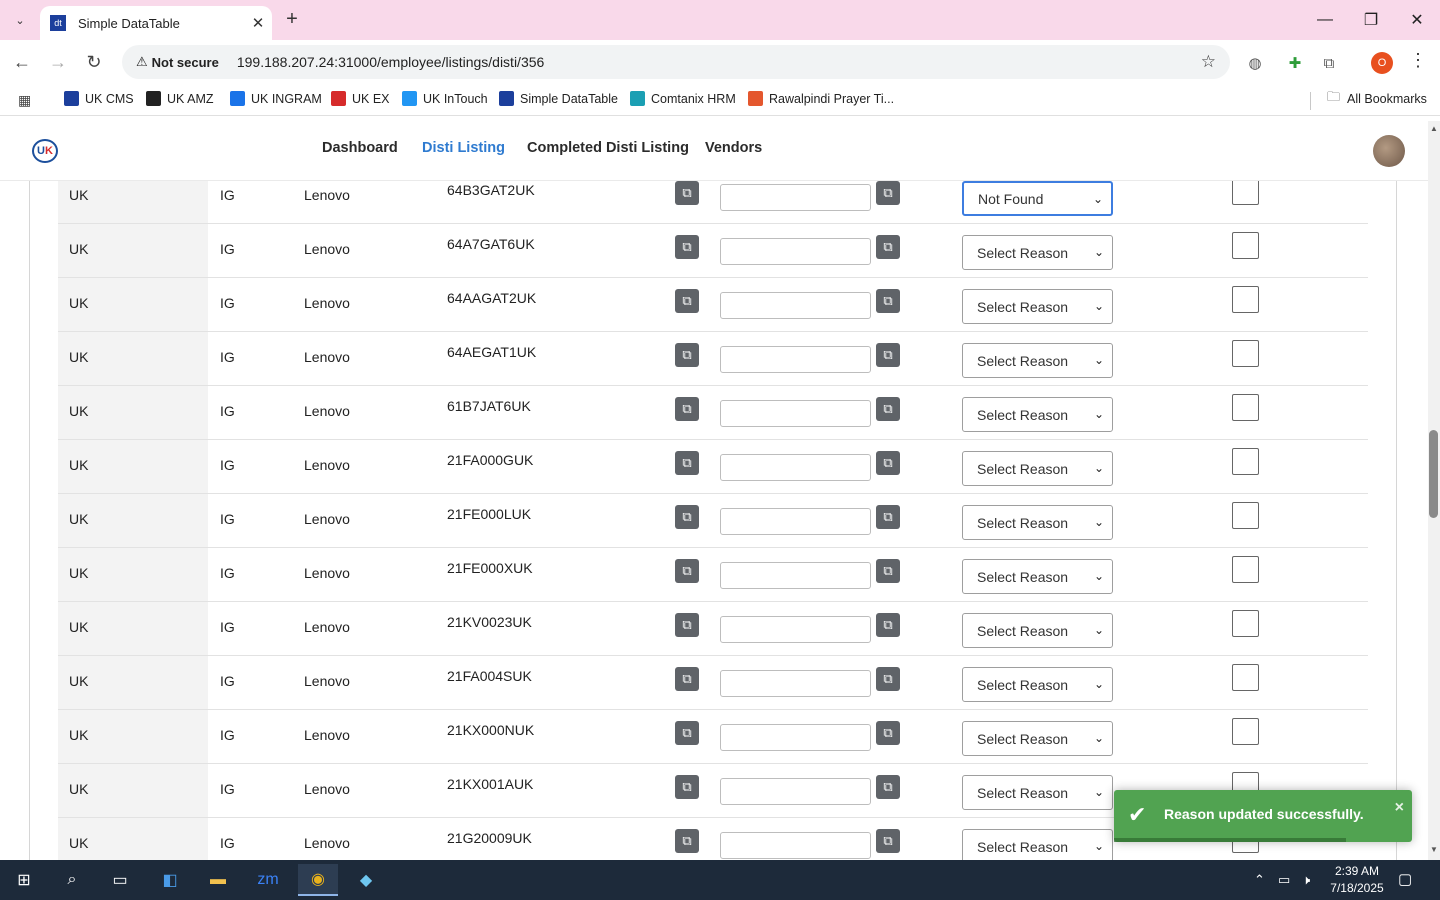 The image size is (1440, 900). Describe the element at coordinates (1325, 20) in the screenshot. I see `minimize-window-icon: —` at that location.